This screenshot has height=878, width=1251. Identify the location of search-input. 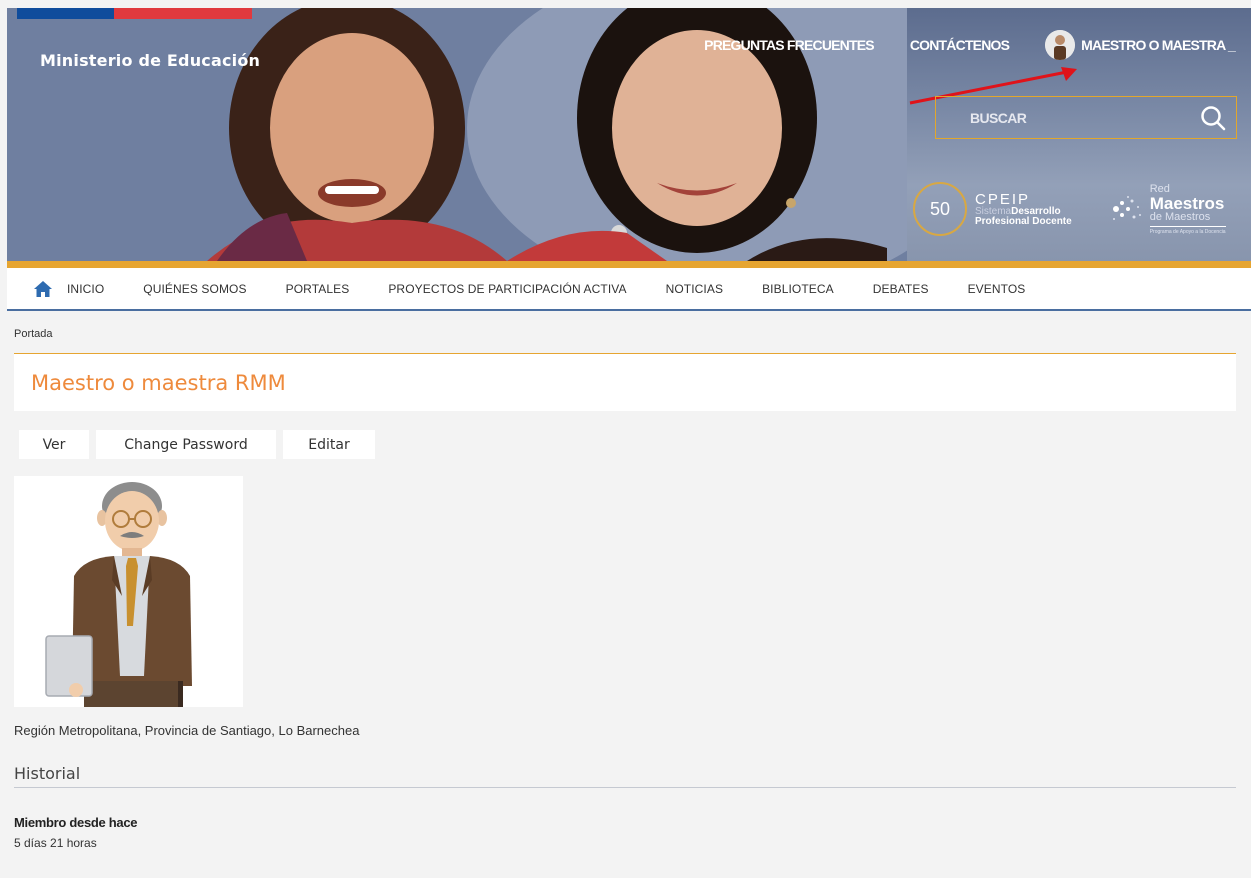
(1070, 117).